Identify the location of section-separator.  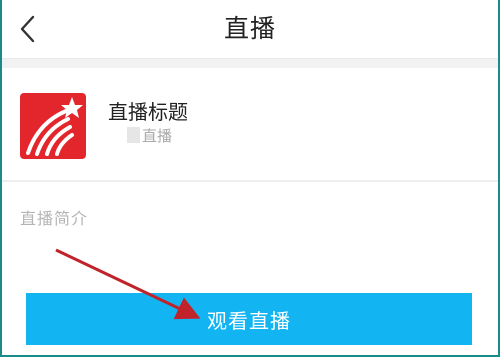
(250, 63).